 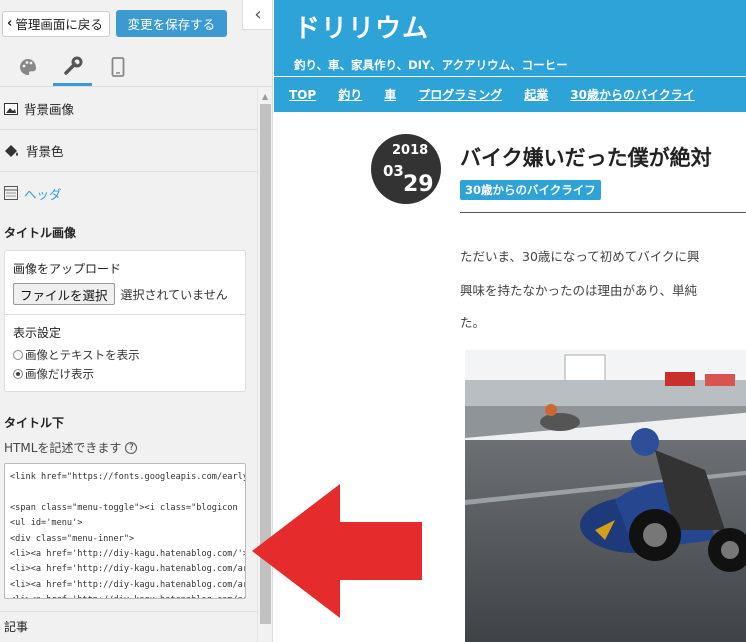 What do you see at coordinates (390, 94) in the screenshot?
I see `nav-item-car: 車` at bounding box center [390, 94].